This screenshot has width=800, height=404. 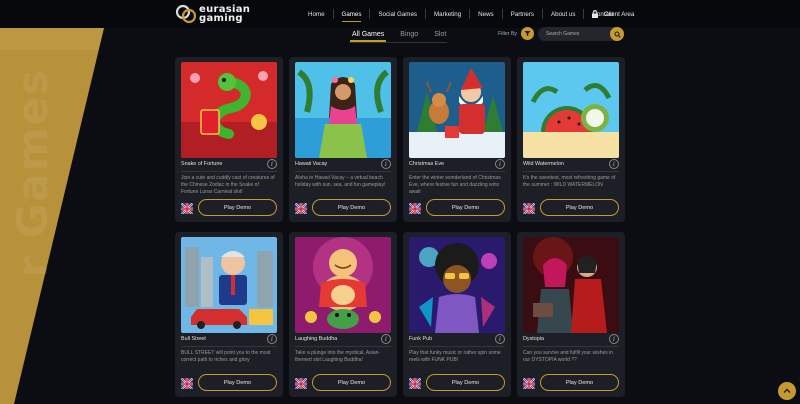 I want to click on client-area-link: Client Area, so click(x=608, y=14).